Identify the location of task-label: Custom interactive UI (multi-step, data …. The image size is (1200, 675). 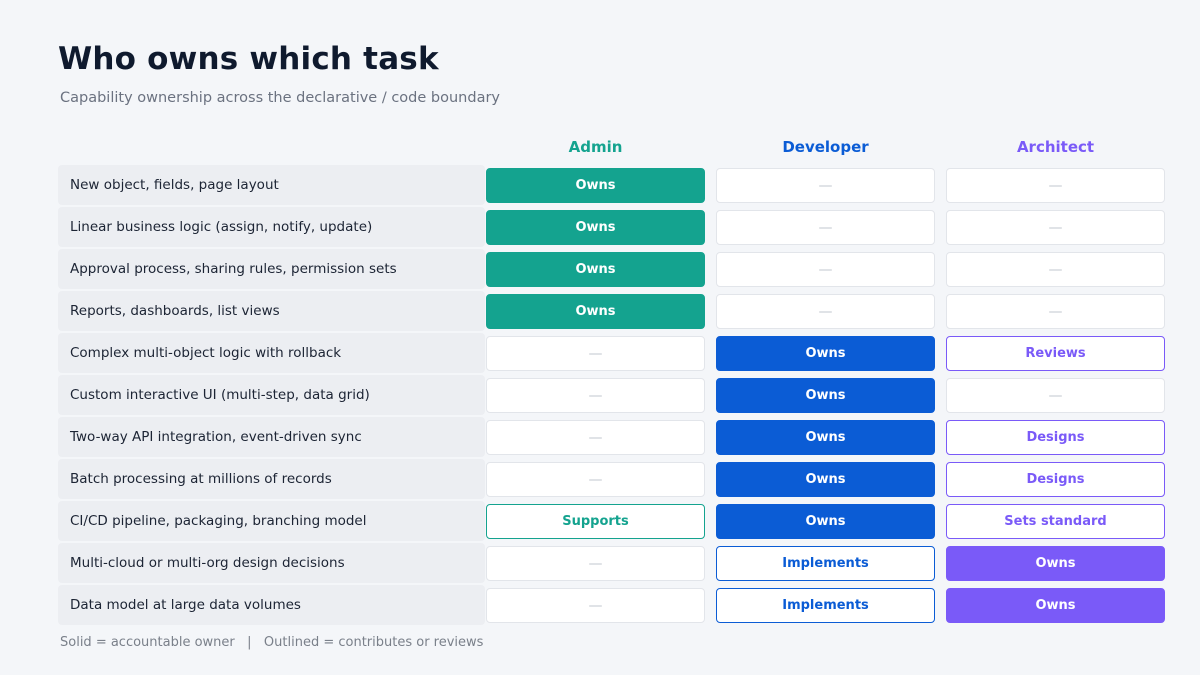
(220, 395).